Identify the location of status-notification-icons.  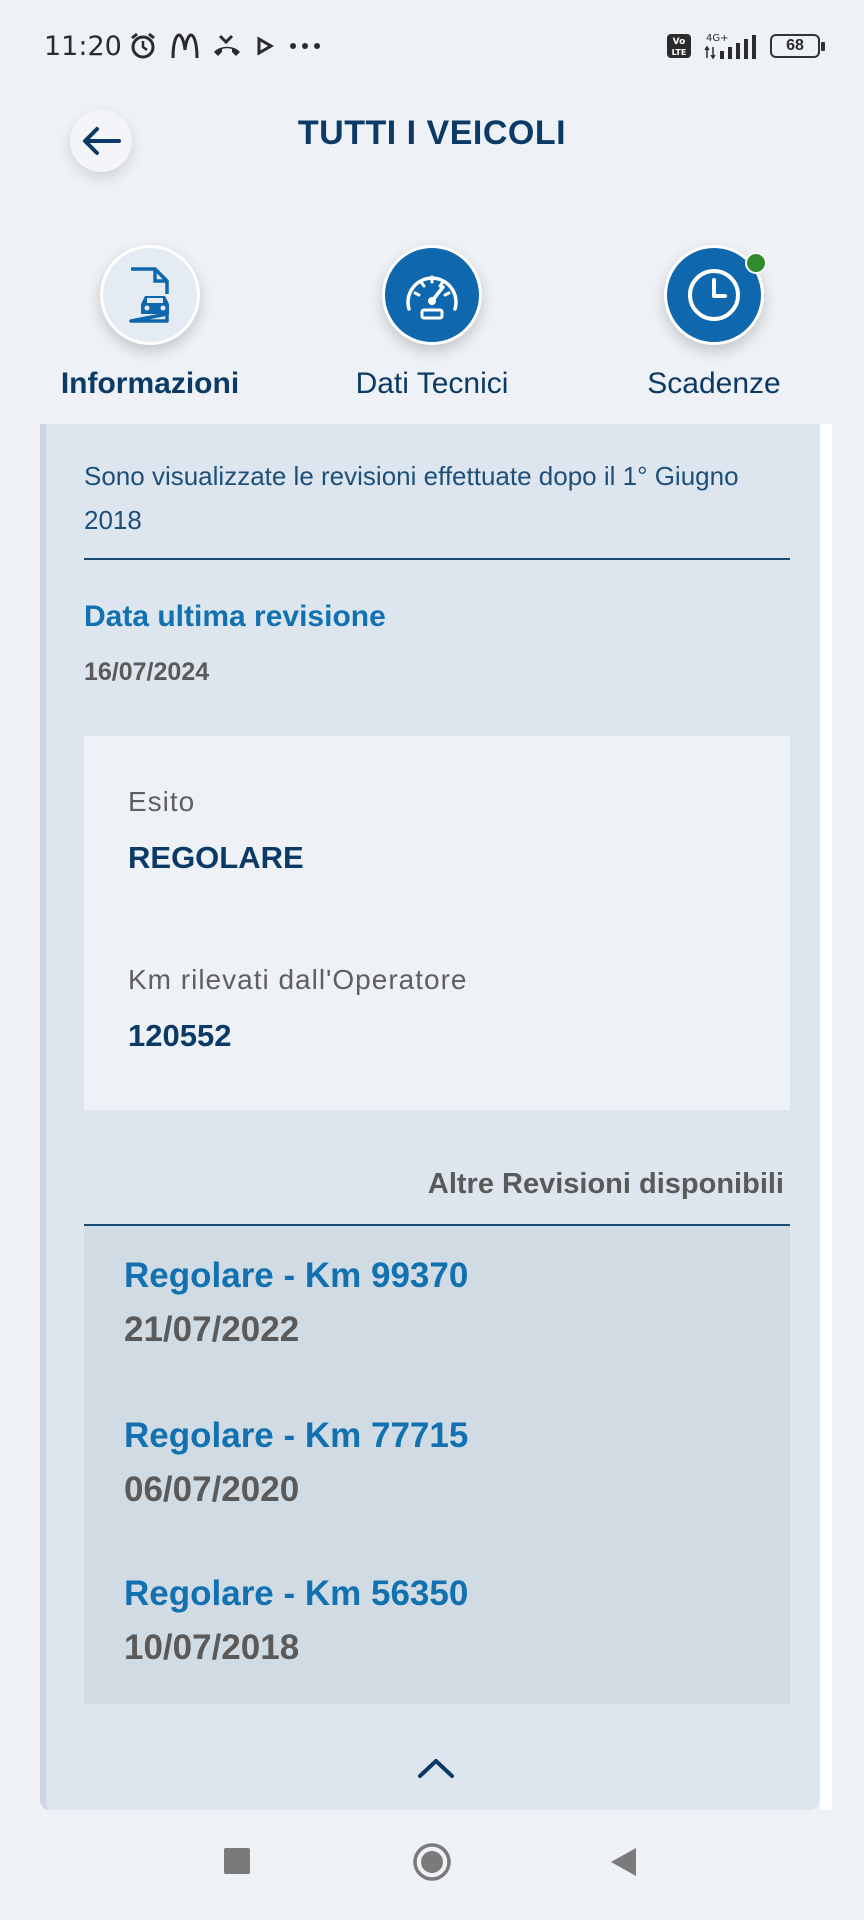
(225, 46).